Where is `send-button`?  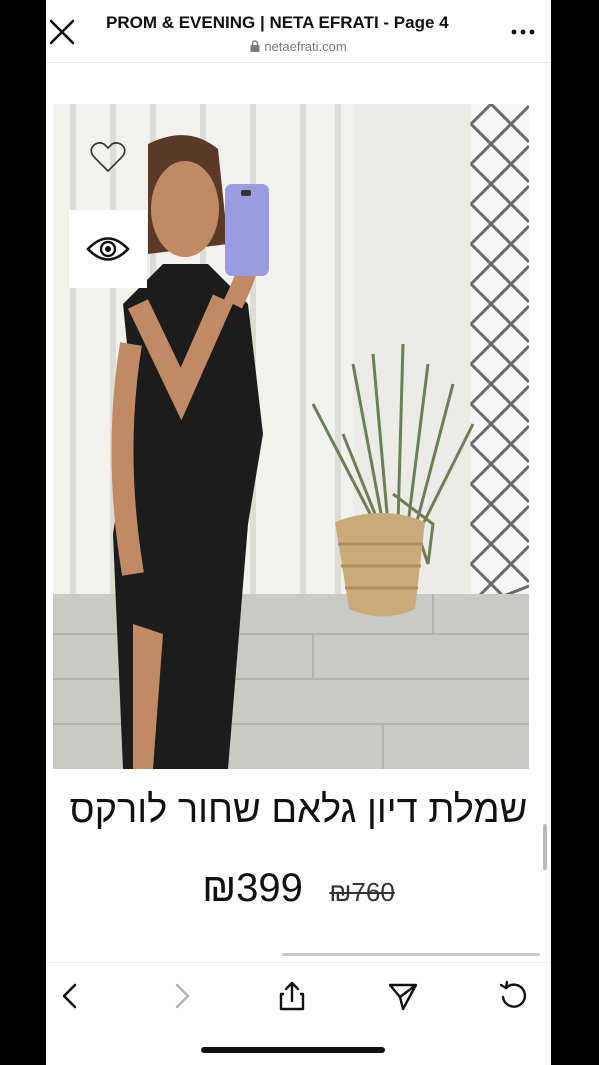
send-button is located at coordinates (403, 996).